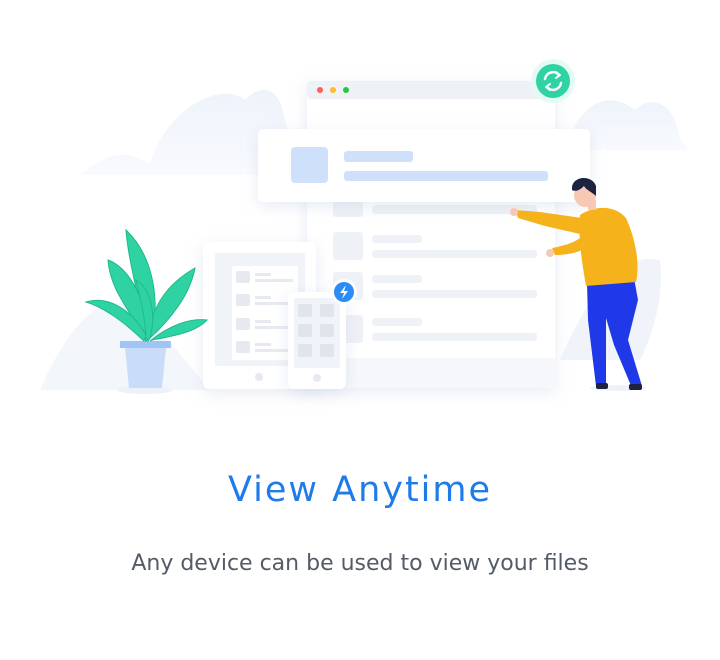 The image size is (720, 660). I want to click on phone-device, so click(317, 340).